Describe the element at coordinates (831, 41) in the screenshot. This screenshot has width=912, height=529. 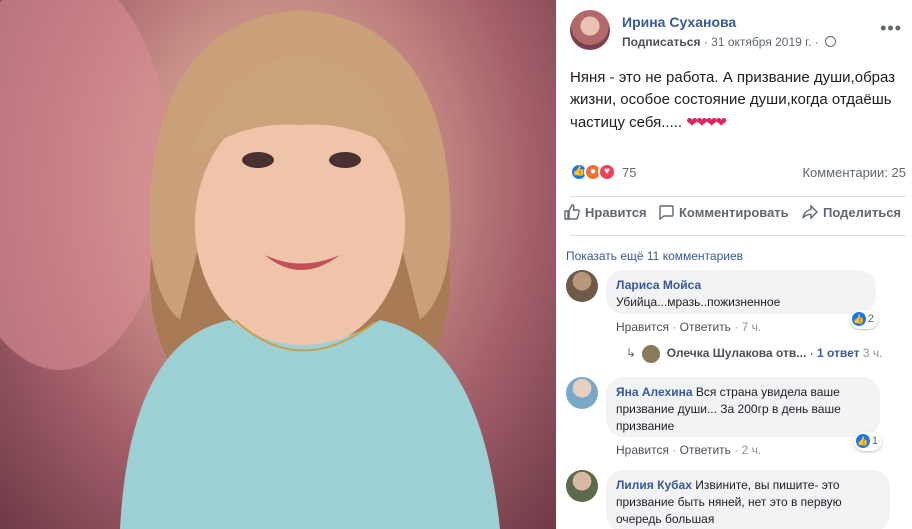
I see `globe-icon` at that location.